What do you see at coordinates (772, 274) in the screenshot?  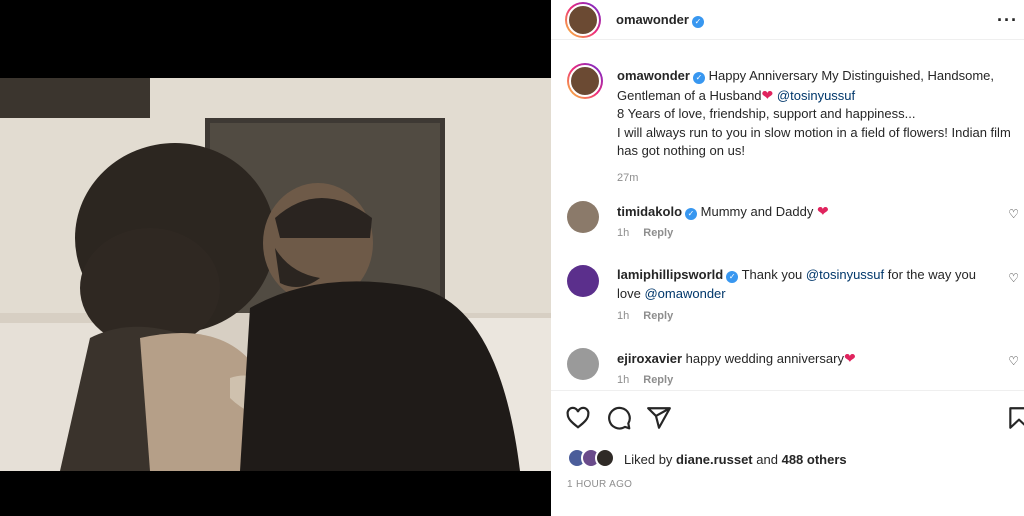 I see `comment-body: Thank you` at bounding box center [772, 274].